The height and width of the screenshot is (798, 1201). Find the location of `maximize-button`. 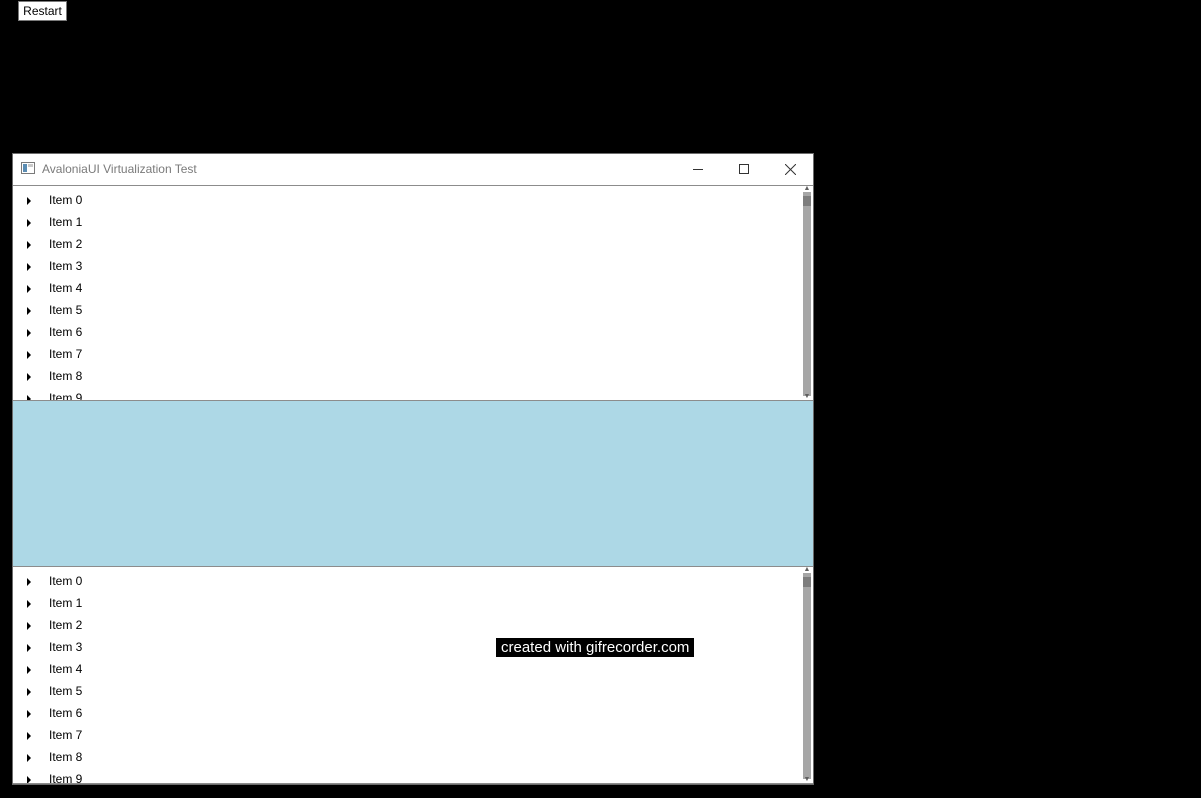

maximize-button is located at coordinates (744, 169).